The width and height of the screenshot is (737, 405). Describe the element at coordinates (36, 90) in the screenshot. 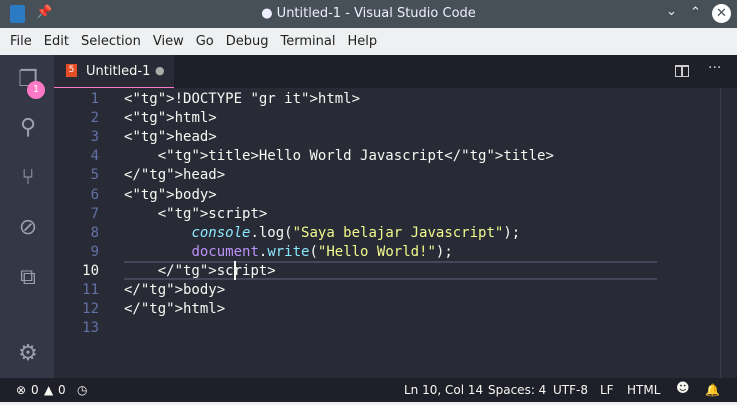

I see `explorer-badge: 1` at that location.